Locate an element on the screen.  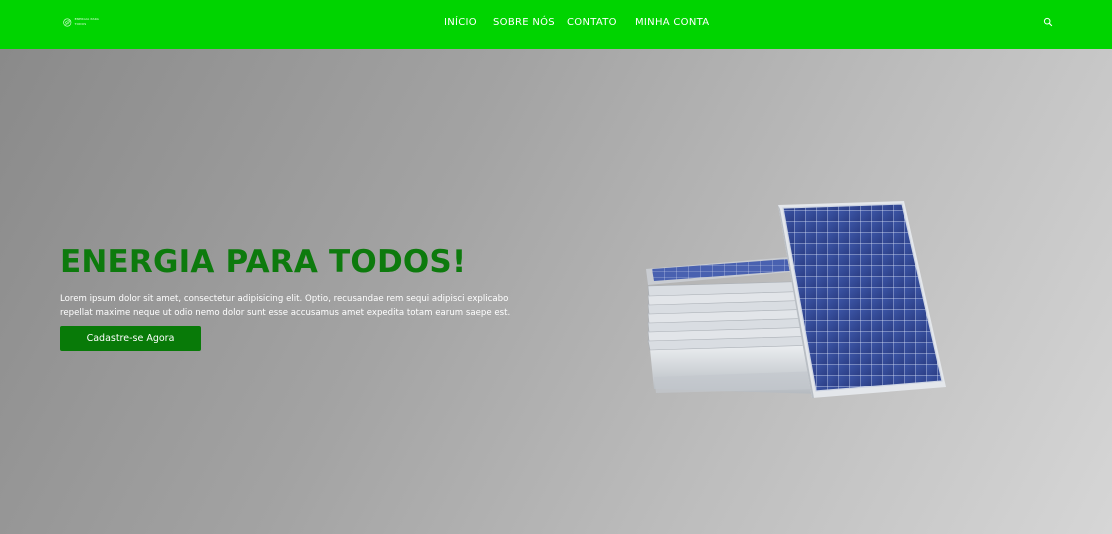
nav-link-inicio: INÍCIO is located at coordinates (460, 23).